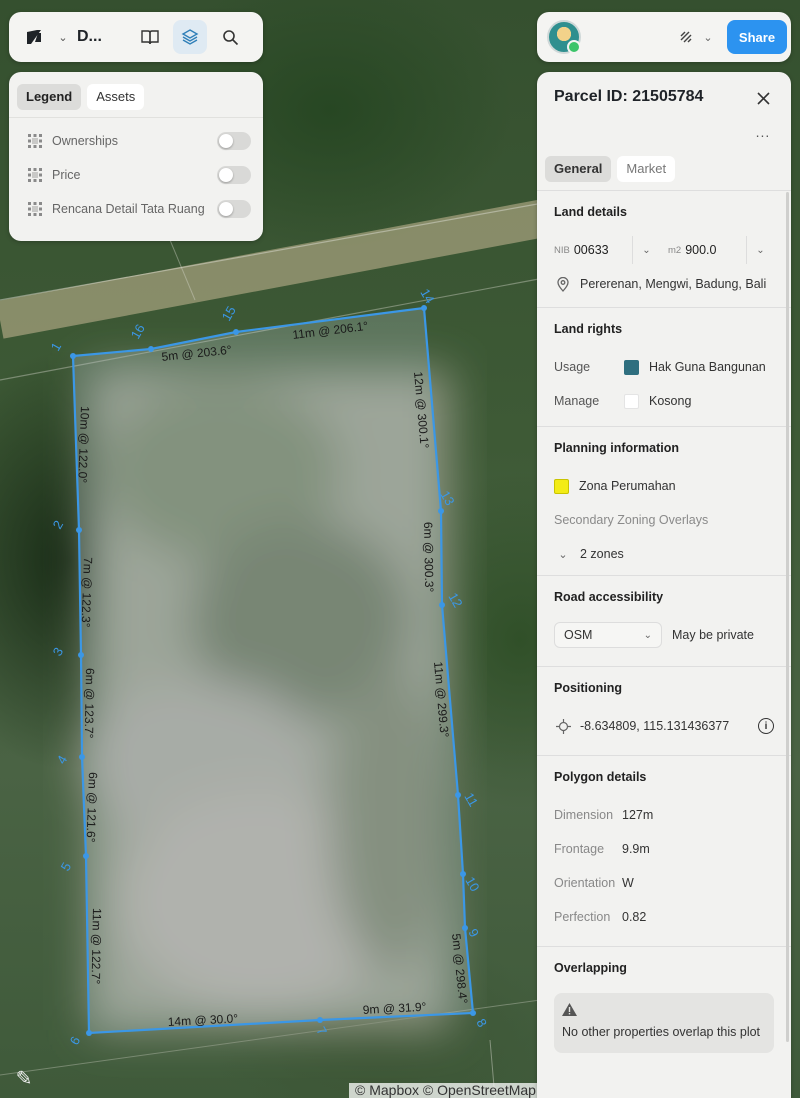 This screenshot has width=800, height=1098. I want to click on zone-name: Zona Perumahan, so click(627, 486).